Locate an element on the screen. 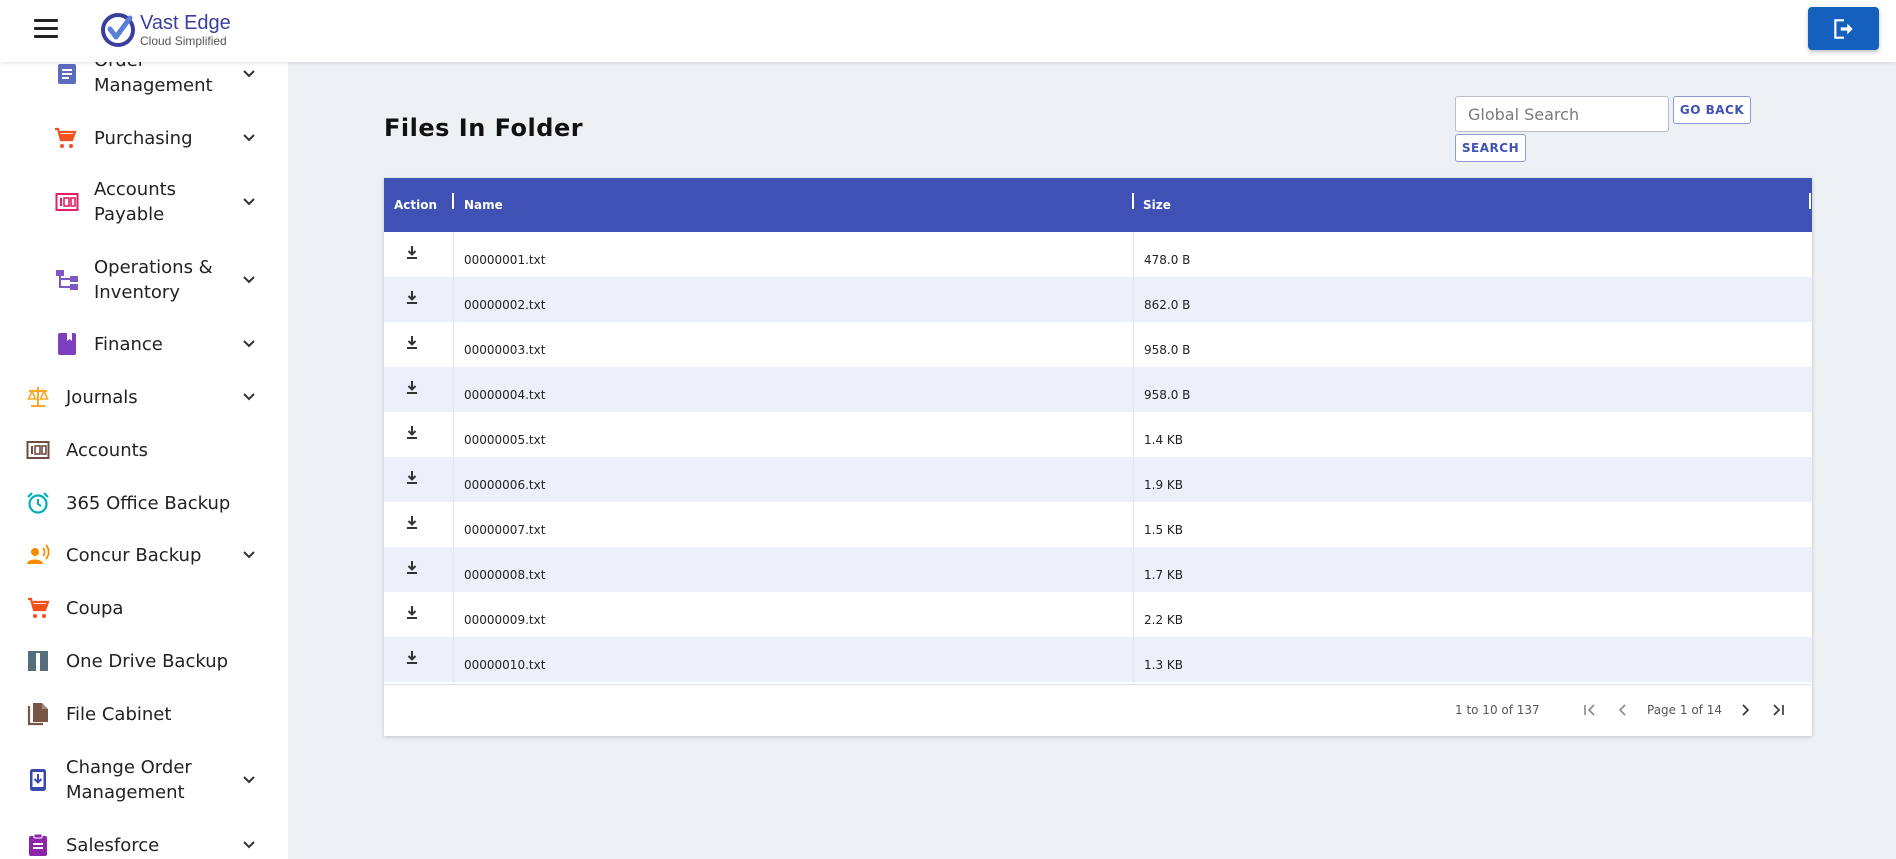  sidebar-item-label: Order is located at coordinates (119, 67).